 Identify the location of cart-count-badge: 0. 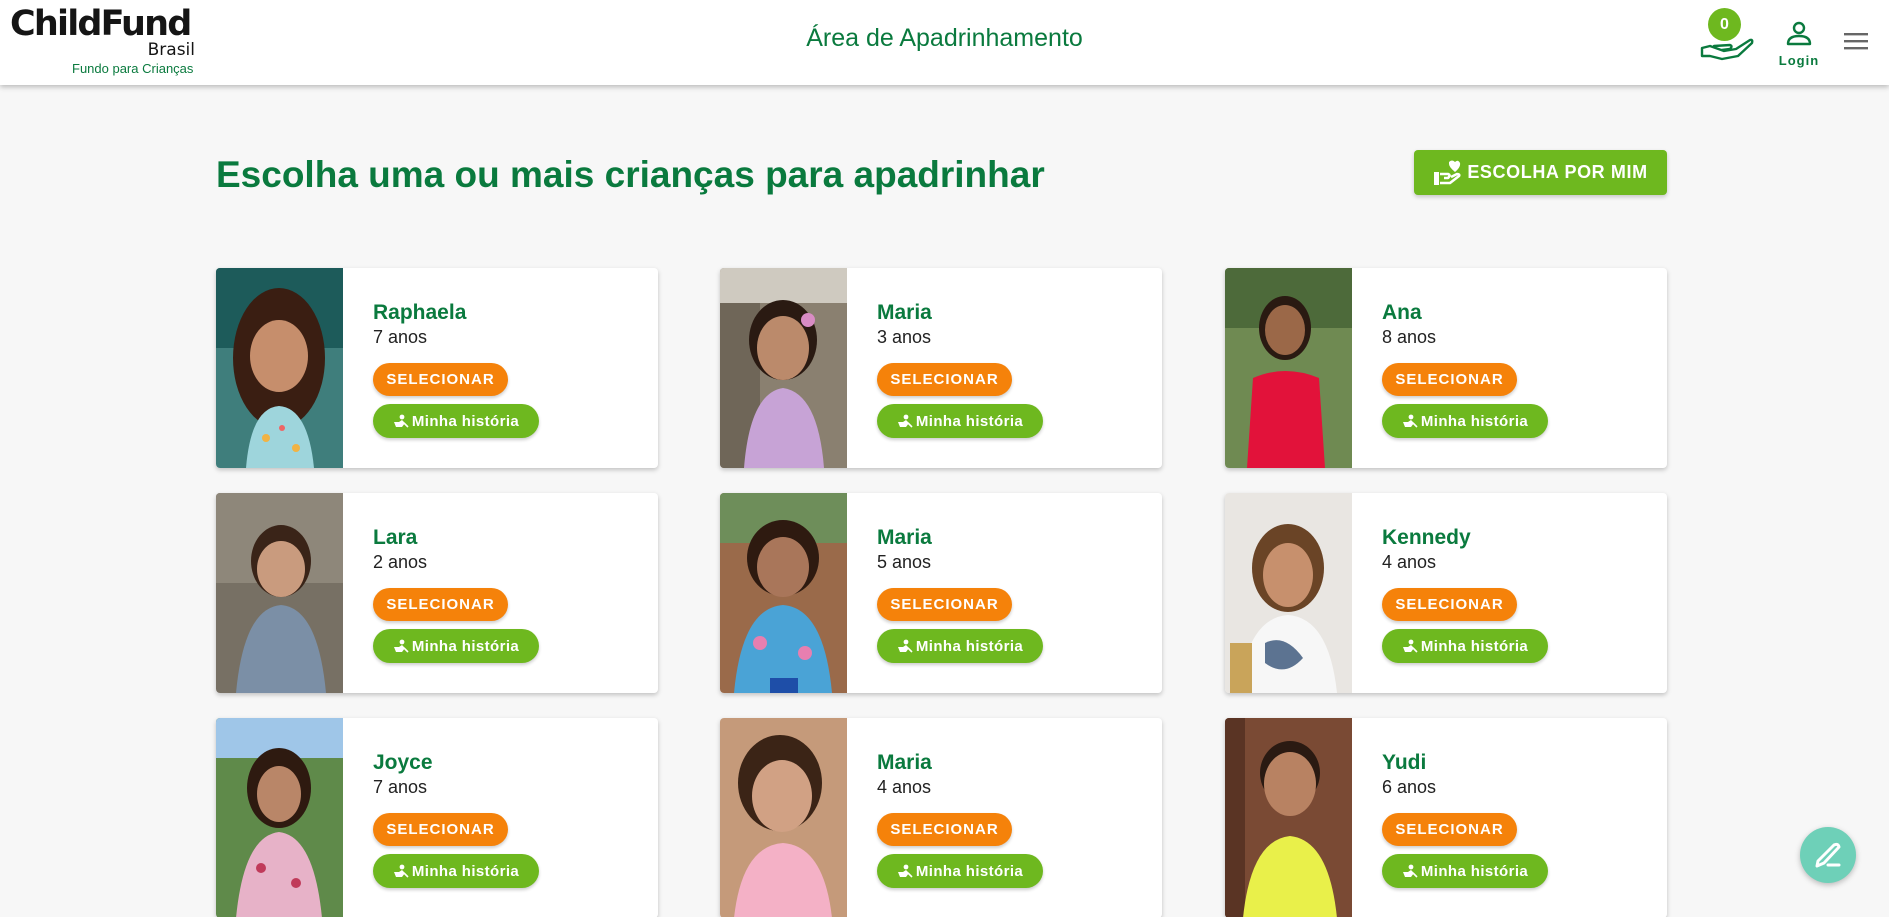
(1724, 24).